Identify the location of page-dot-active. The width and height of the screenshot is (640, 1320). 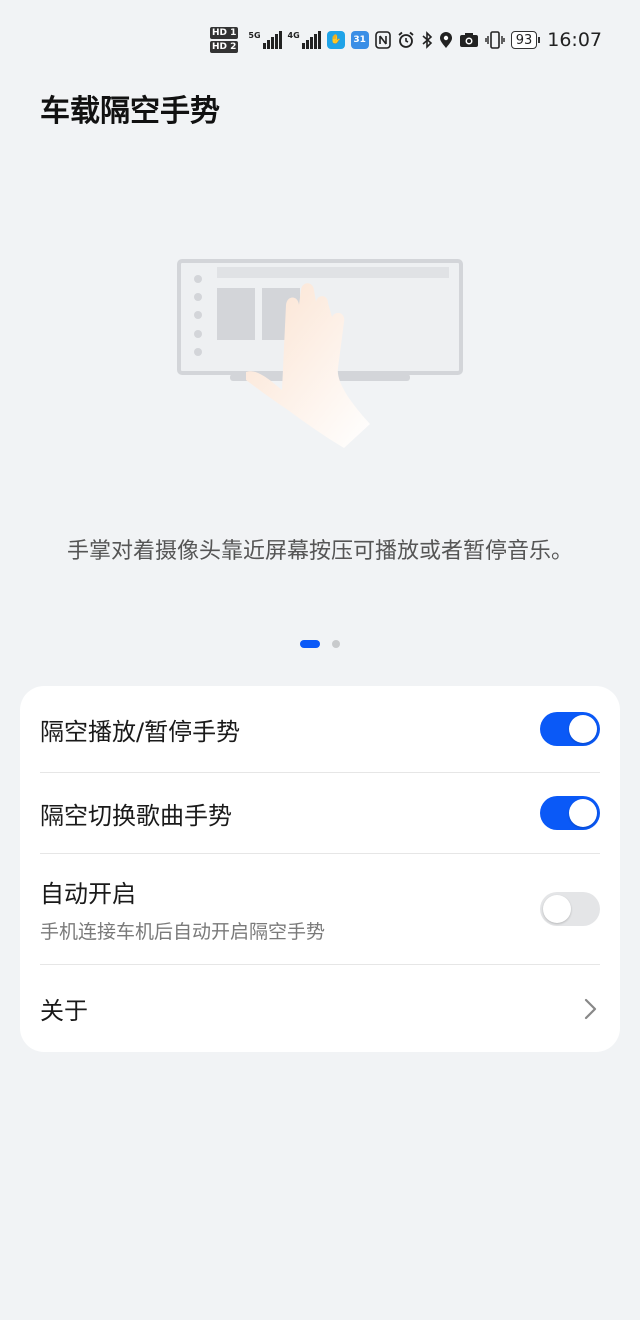
(310, 644).